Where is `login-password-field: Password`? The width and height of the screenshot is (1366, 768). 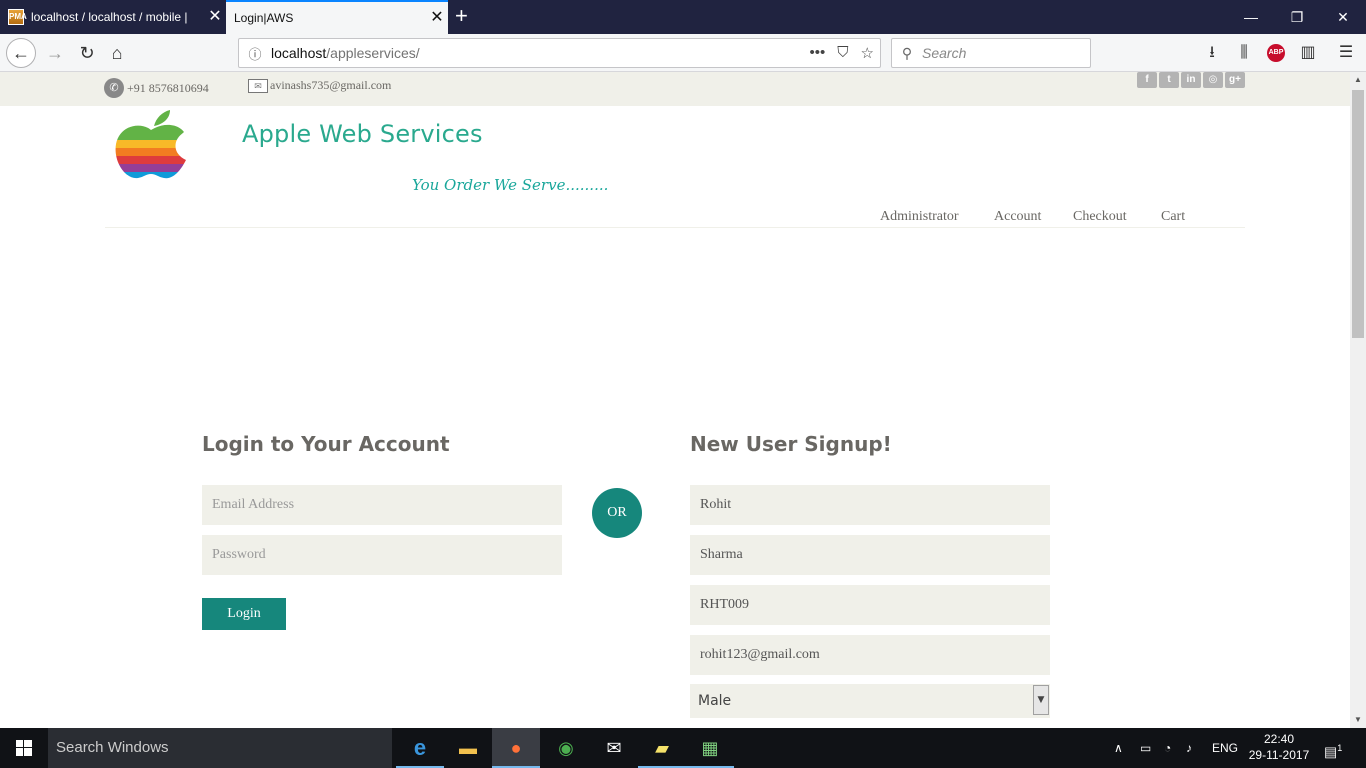
login-password-field: Password is located at coordinates (382, 555).